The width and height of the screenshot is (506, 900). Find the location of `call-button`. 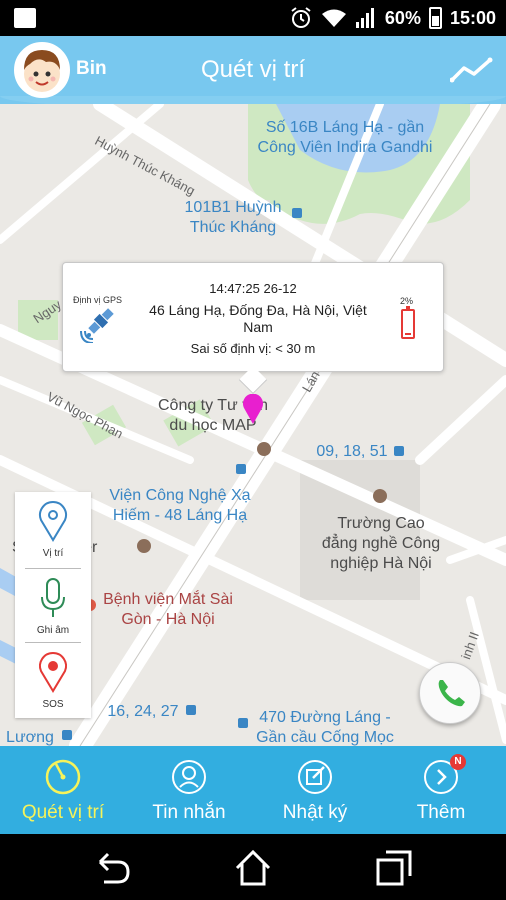

call-button is located at coordinates (450, 693).